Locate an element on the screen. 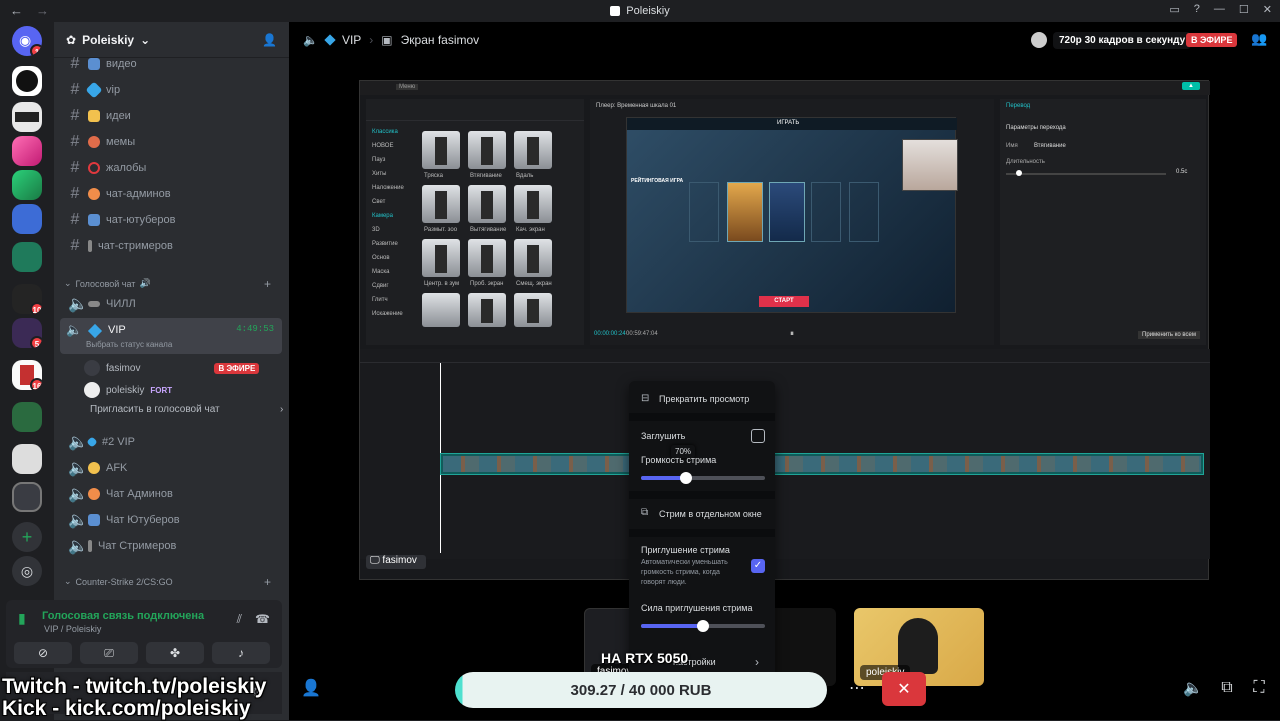  voice-user: fasimov В ЭФИРЕ is located at coordinates (172, 368).